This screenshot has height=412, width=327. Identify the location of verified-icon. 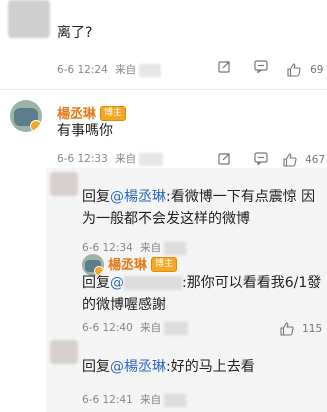
(36, 126).